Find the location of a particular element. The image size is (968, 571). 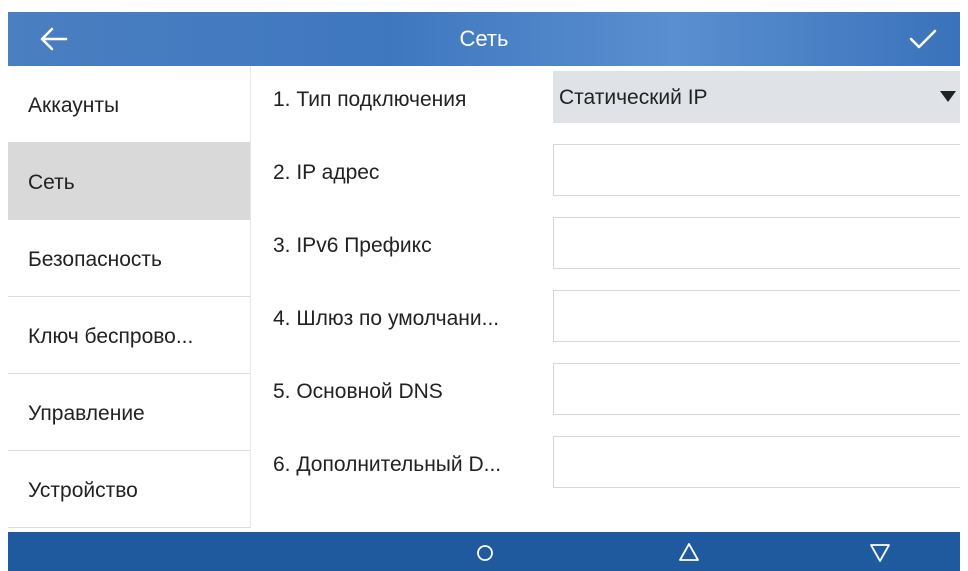

form-row-primary-dns: 5. Основной DNS is located at coordinates (605, 394).